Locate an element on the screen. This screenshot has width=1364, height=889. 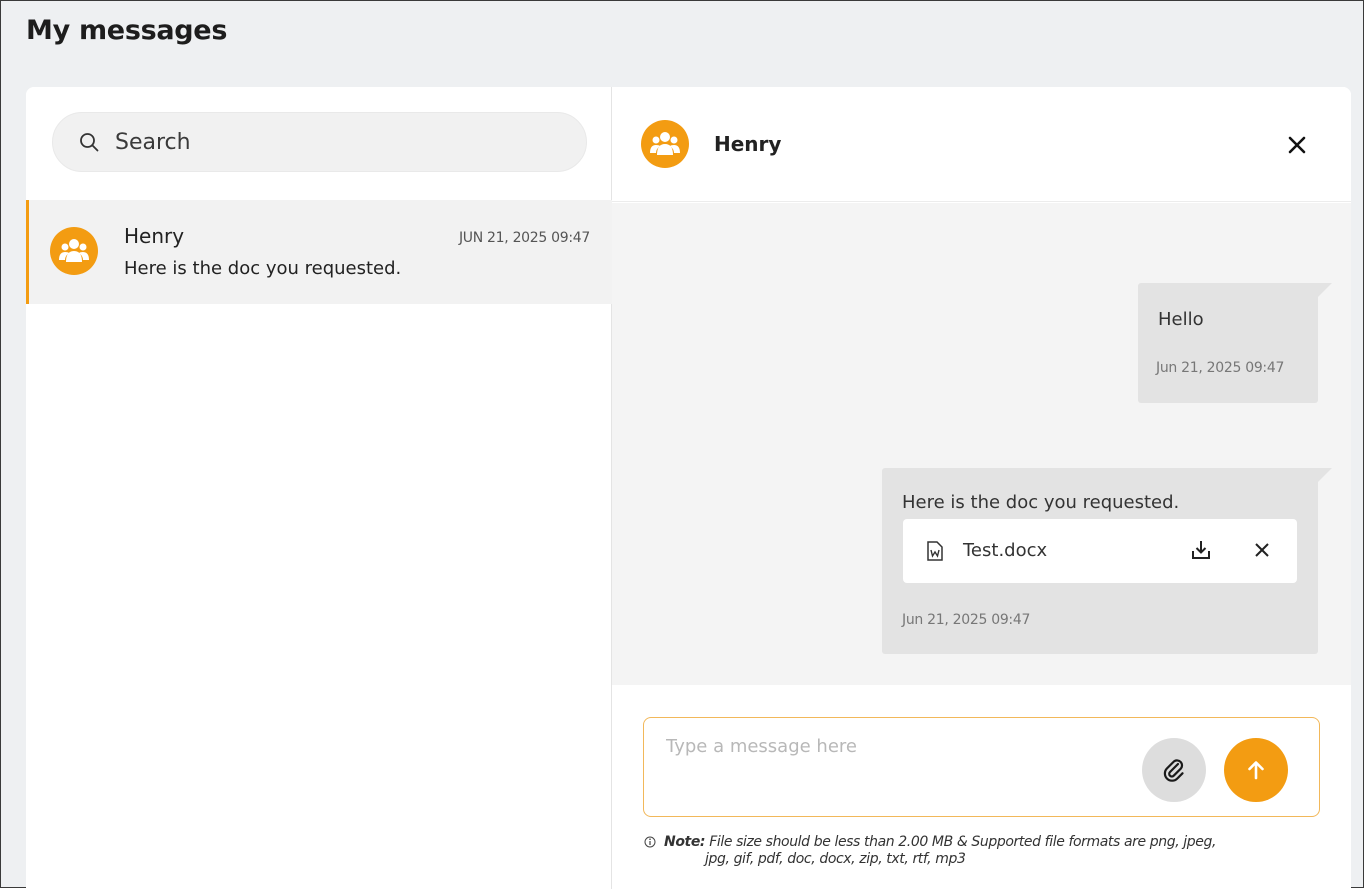
paperclip-icon is located at coordinates (1173, 770).